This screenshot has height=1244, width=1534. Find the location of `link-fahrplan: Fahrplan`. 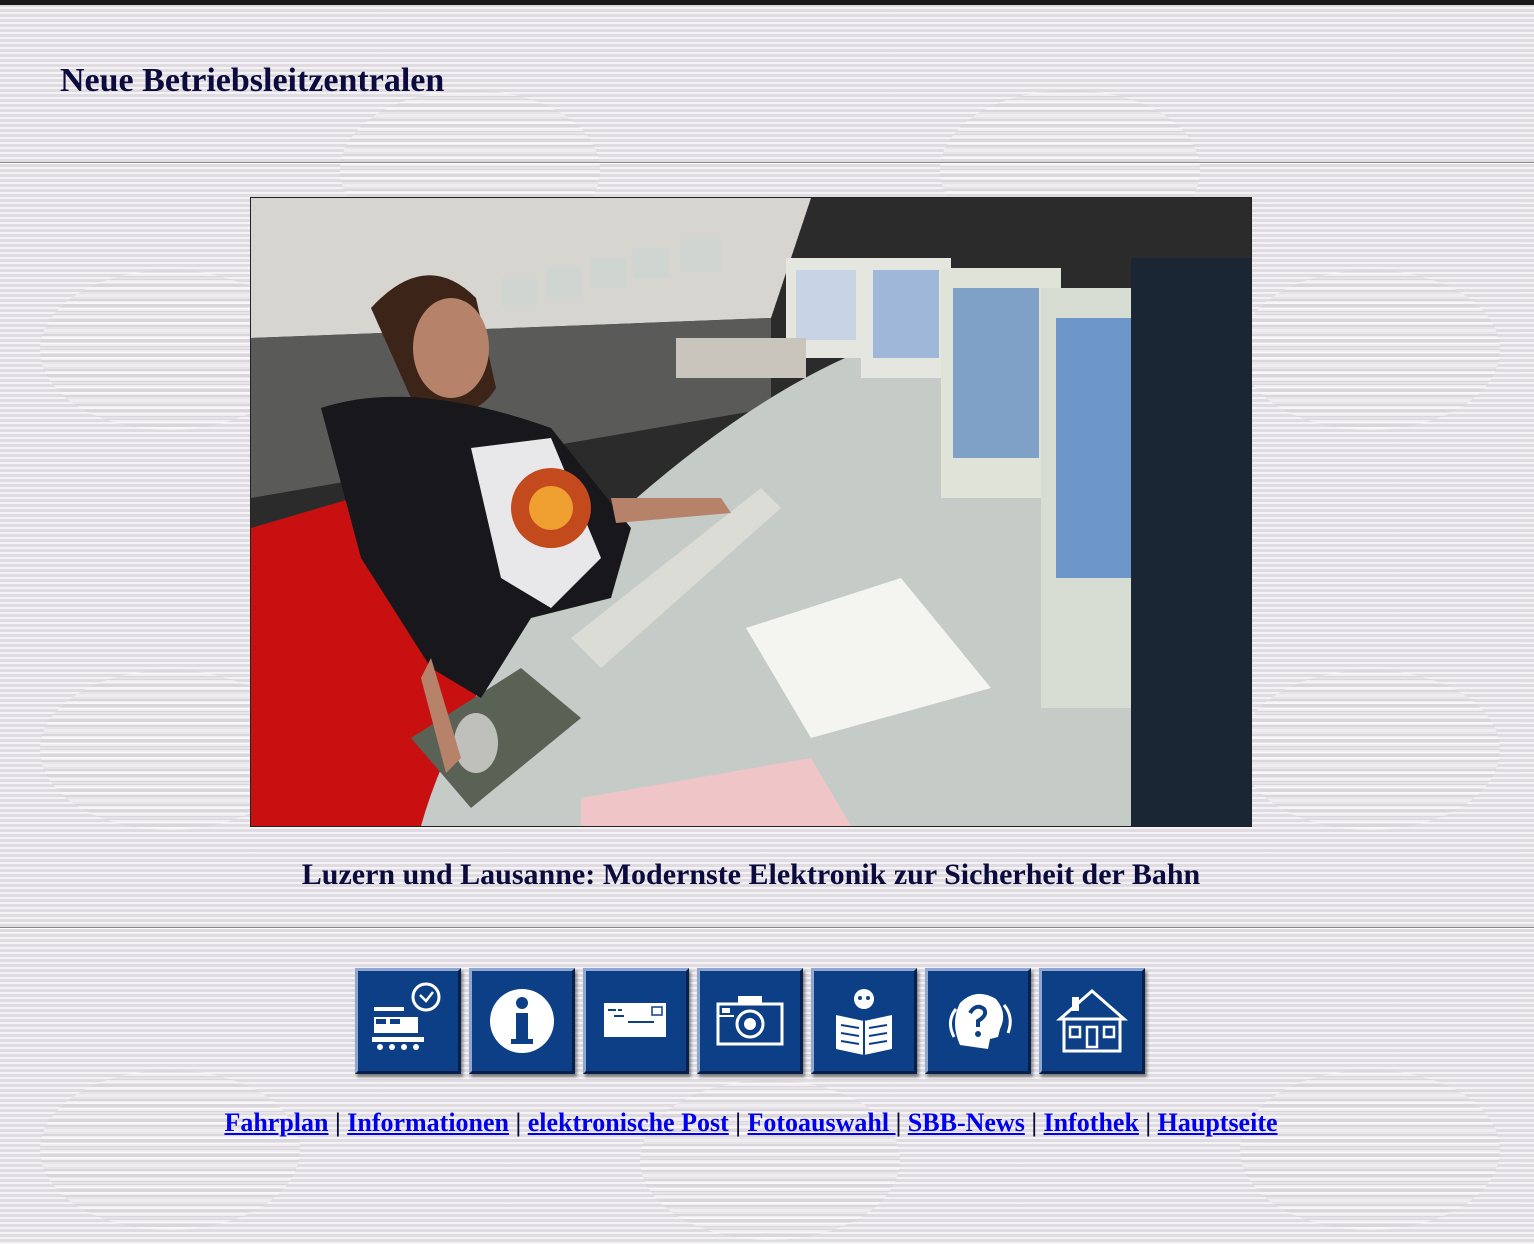

link-fahrplan: Fahrplan is located at coordinates (276, 1122).